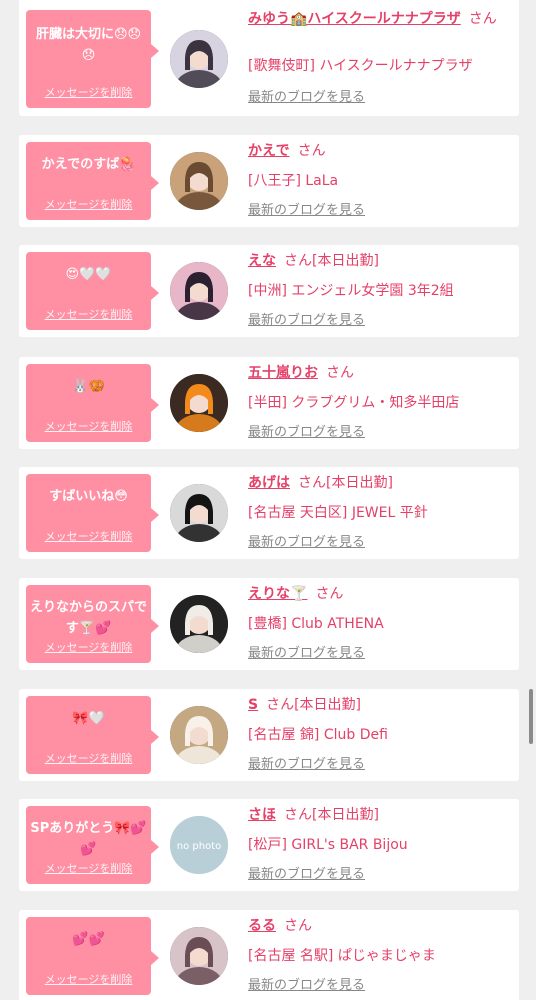  I want to click on message-bubble: 😍🤍🤍 メッセージを削除, so click(92, 291).